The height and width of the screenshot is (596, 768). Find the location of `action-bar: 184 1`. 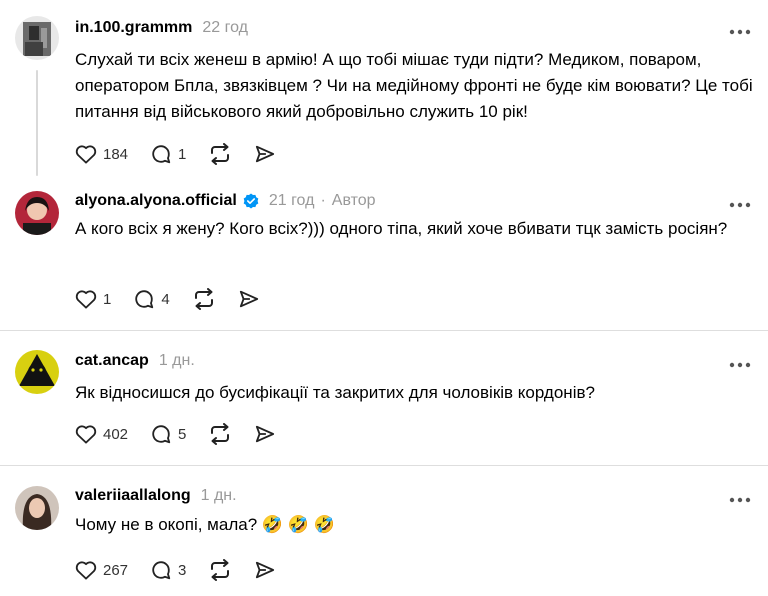

action-bar: 184 1 is located at coordinates (186, 154).